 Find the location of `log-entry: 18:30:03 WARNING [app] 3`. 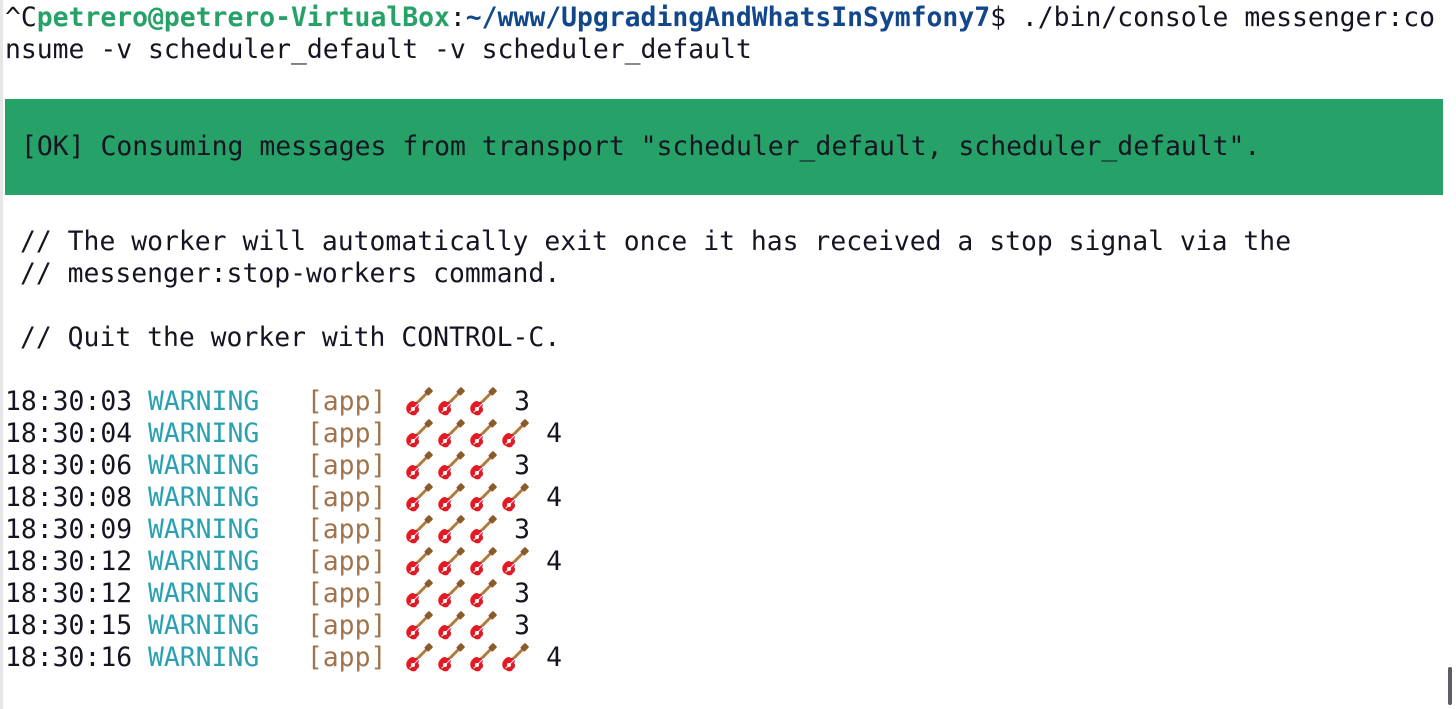

log-entry: 18:30:03 WARNING [app] 3 is located at coordinates (267, 402).